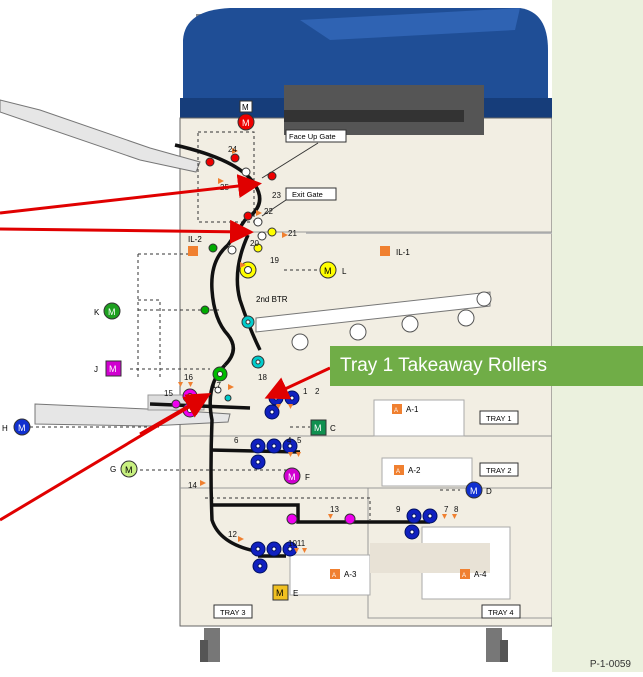 The image size is (643, 677). I want to click on svg-text: 14, so click(192, 485).